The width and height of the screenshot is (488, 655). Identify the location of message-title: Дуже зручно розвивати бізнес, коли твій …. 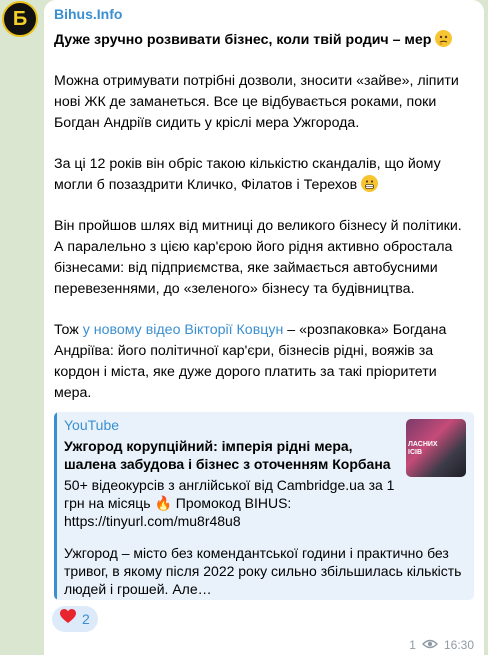
(263, 40).